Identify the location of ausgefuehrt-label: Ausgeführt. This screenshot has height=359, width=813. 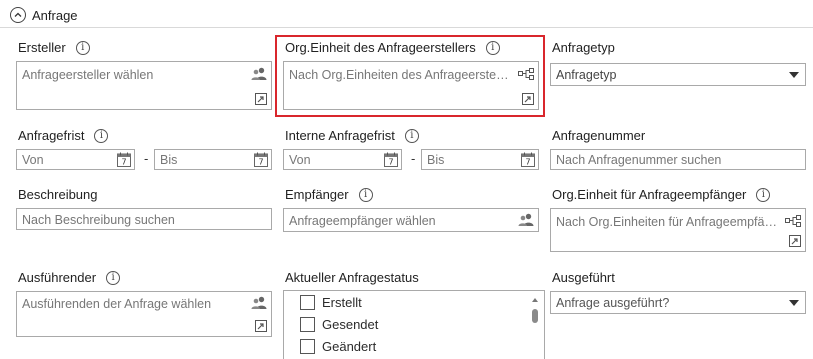
(583, 277).